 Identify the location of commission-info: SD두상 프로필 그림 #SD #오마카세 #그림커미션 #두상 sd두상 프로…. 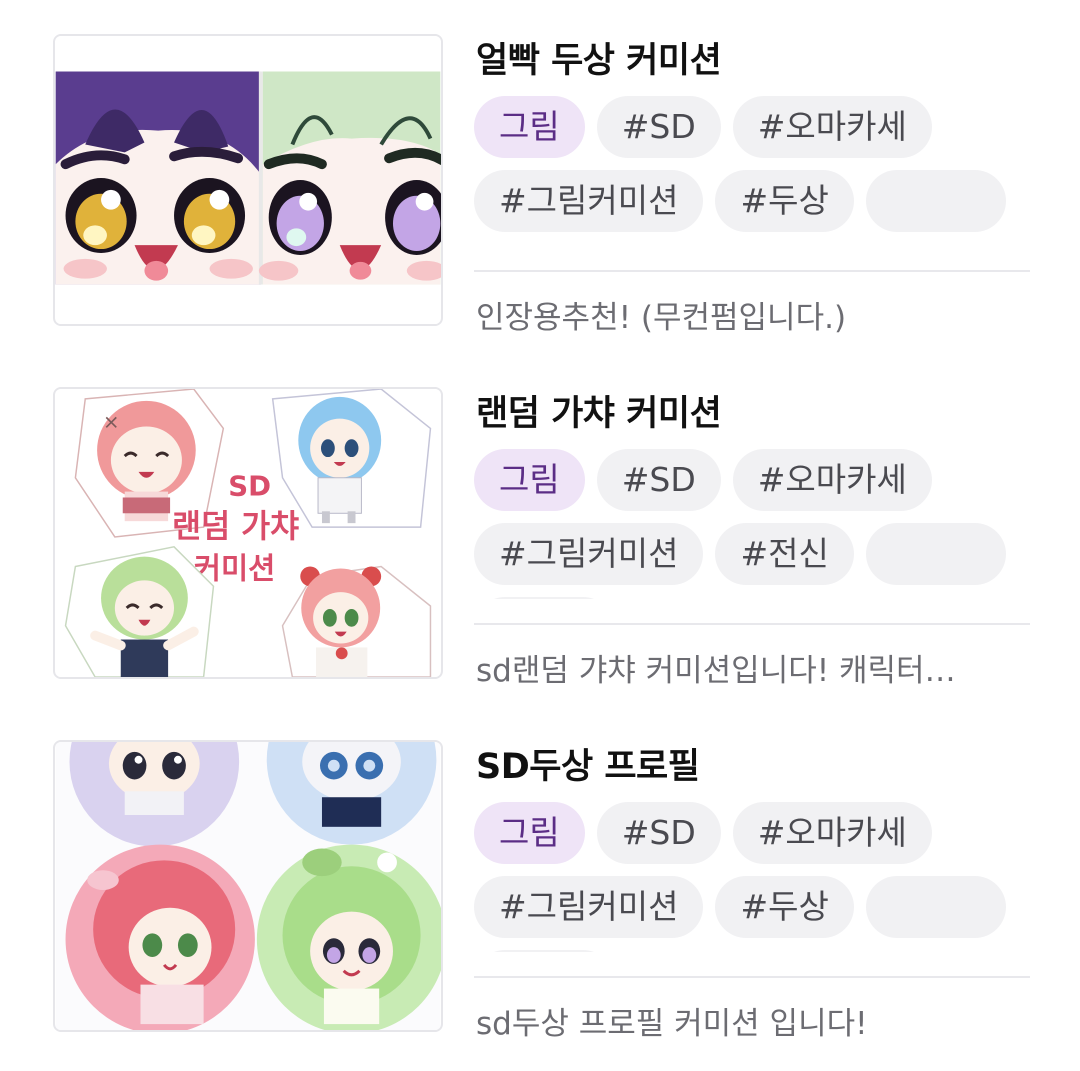
(752, 891).